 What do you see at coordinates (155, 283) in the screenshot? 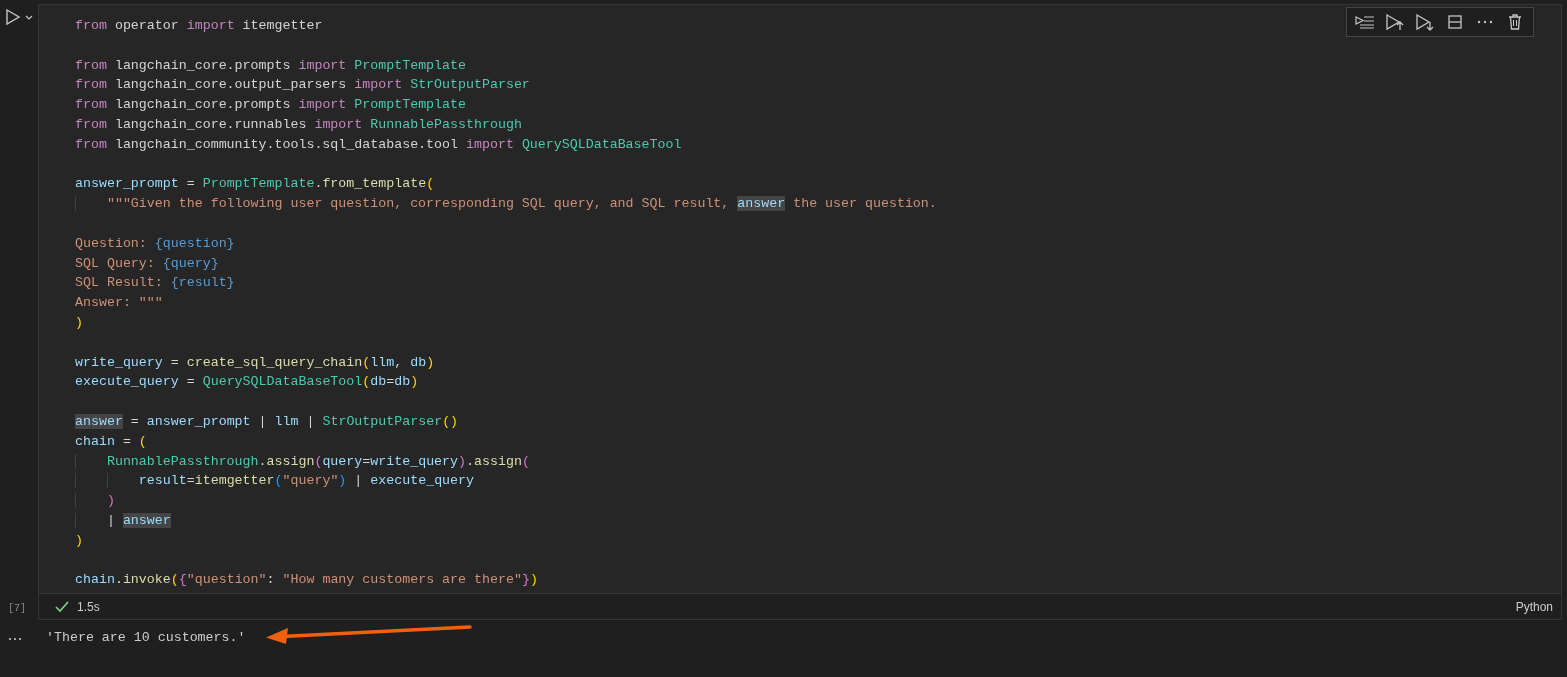
I see `code-line: SQL Result: {result}` at bounding box center [155, 283].